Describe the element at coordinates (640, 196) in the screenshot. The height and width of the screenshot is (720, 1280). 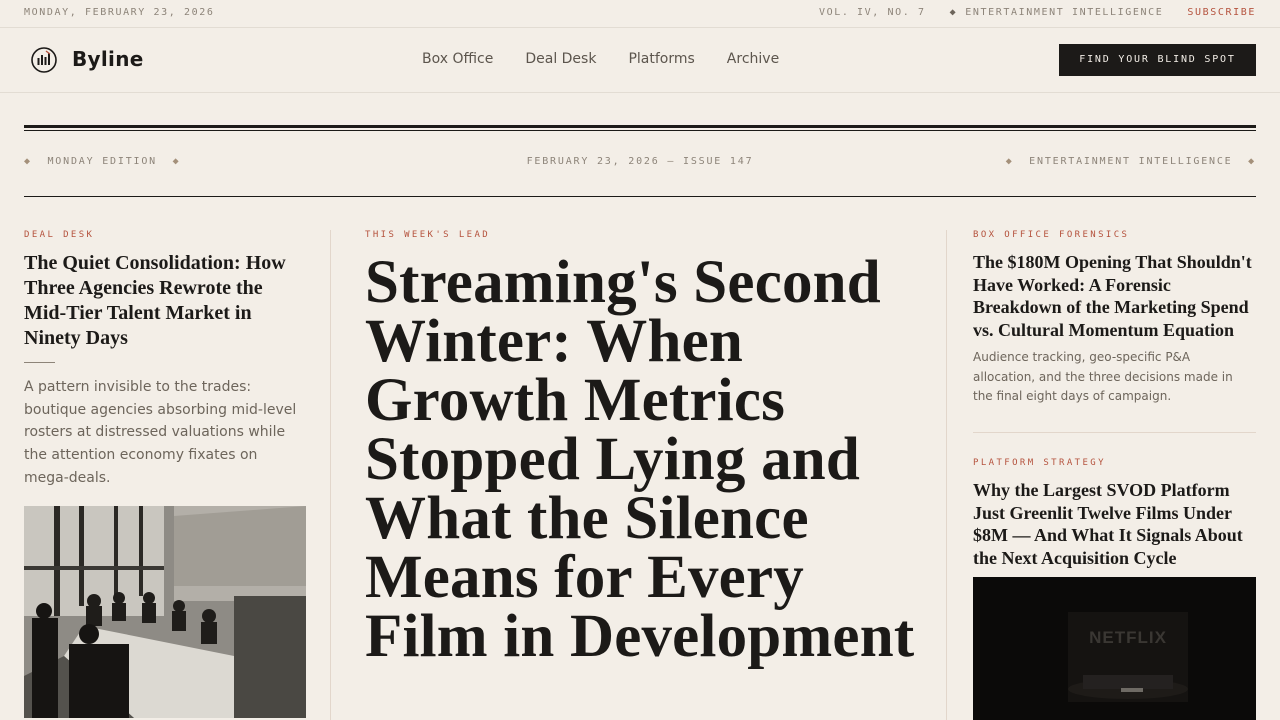
I see `masthead-rule-bottom` at that location.